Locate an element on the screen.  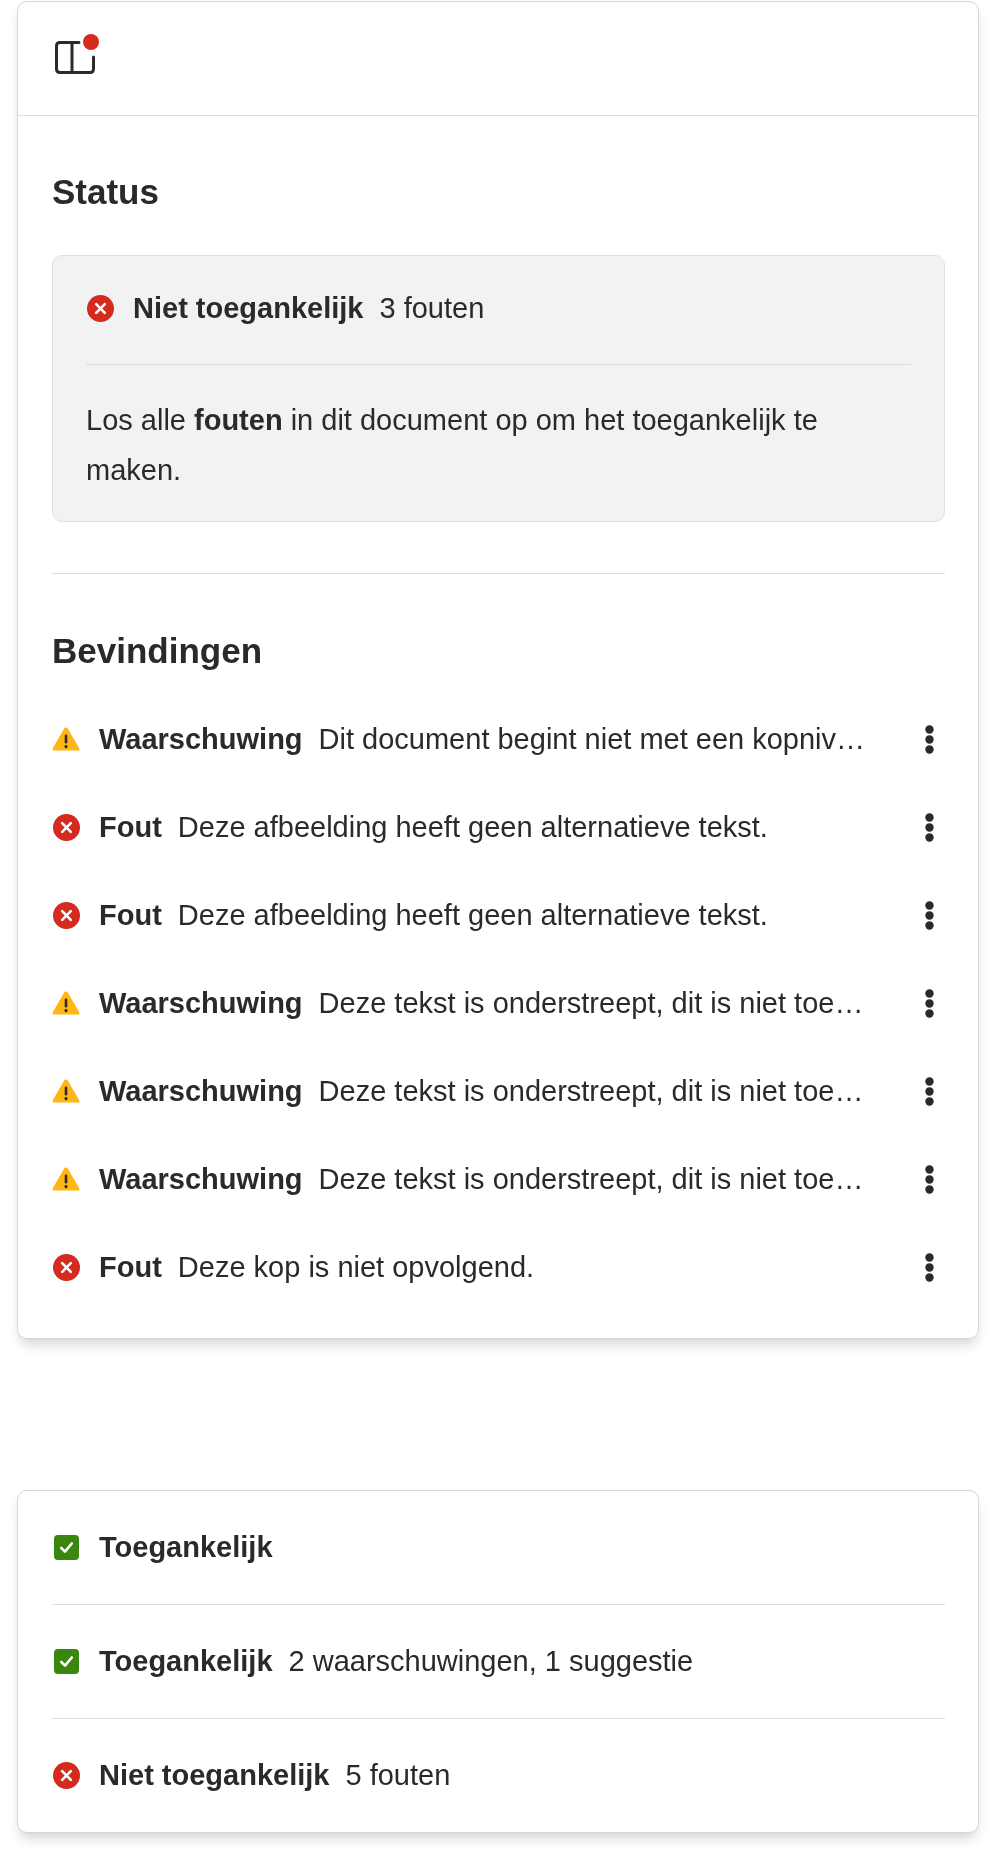
status-detail: 3 fouten is located at coordinates (432, 308).